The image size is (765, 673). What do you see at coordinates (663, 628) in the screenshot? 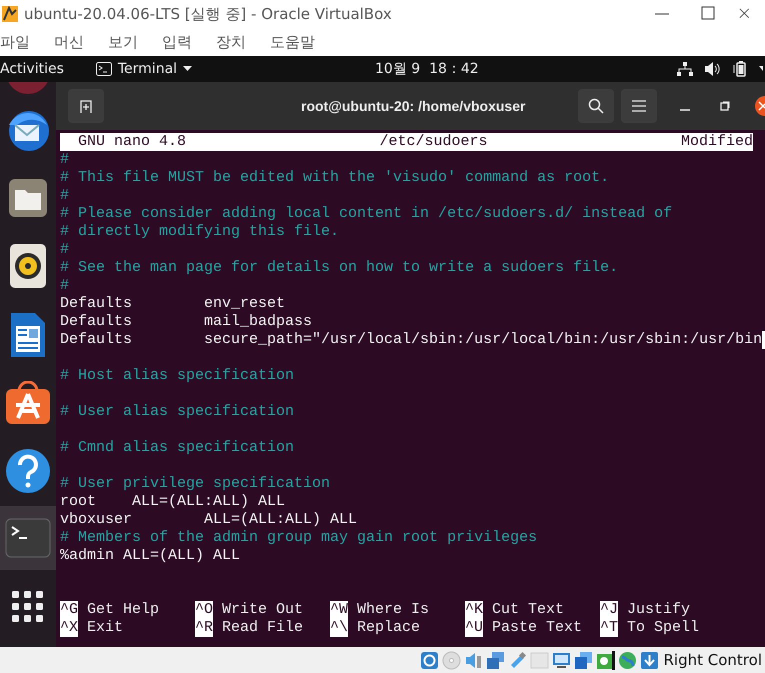
I see `shortcut-label: To Spell` at bounding box center [663, 628].